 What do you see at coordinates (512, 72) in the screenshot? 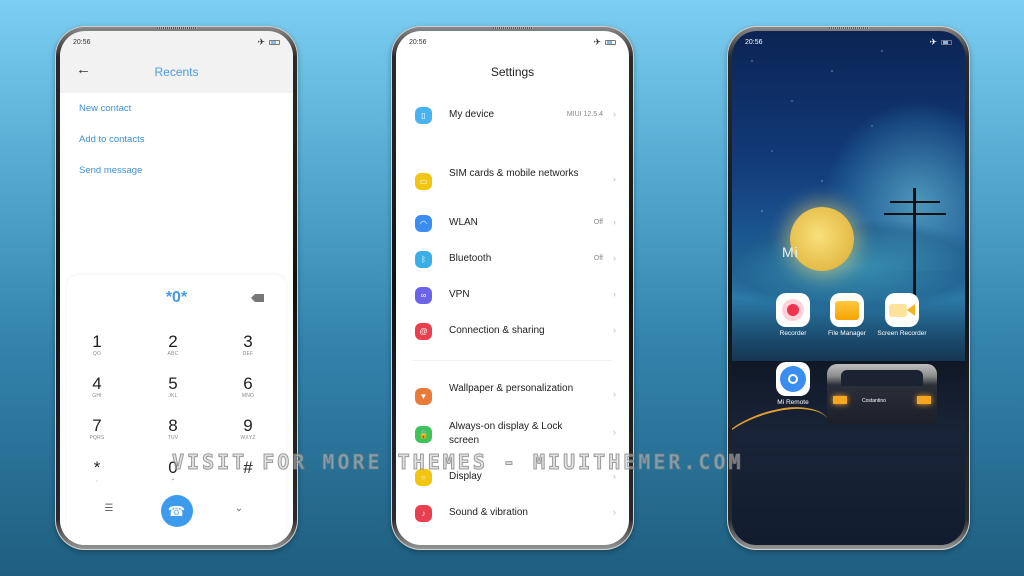
I see `page-title: Settings` at bounding box center [512, 72].